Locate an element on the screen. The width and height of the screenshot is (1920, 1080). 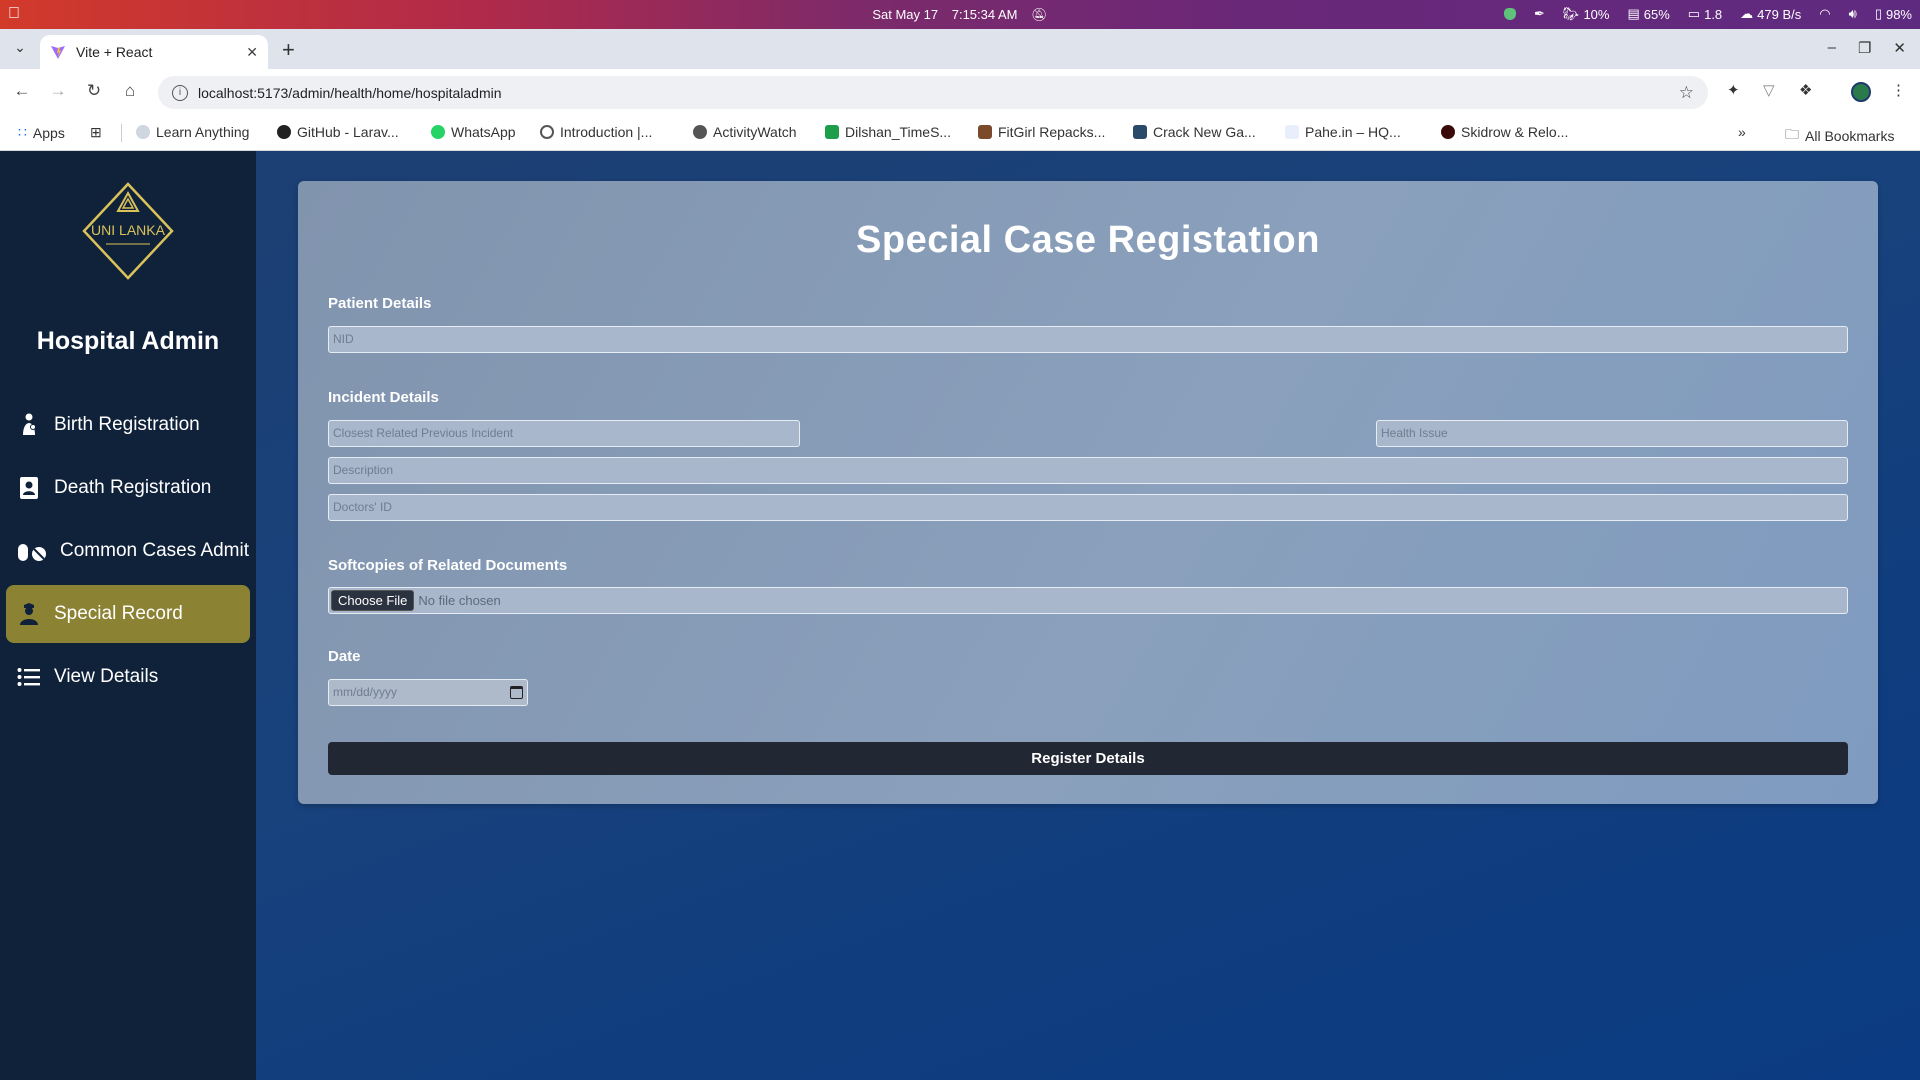
previous-incident-input: Closest Related Previous Incident is located at coordinates (564, 433).